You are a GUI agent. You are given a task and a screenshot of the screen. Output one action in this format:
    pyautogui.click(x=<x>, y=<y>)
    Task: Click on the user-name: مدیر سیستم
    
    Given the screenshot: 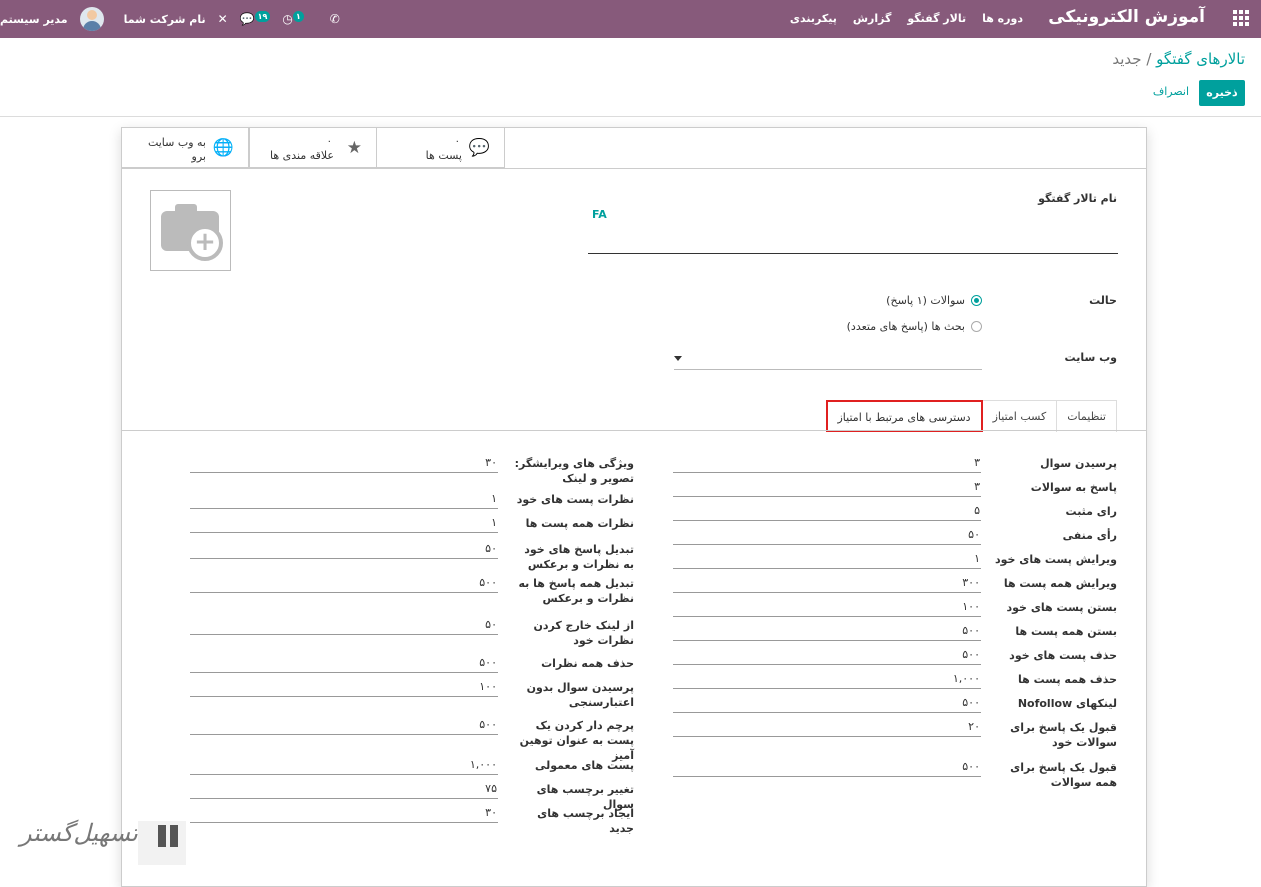 What is the action you would take?
    pyautogui.click(x=34, y=19)
    